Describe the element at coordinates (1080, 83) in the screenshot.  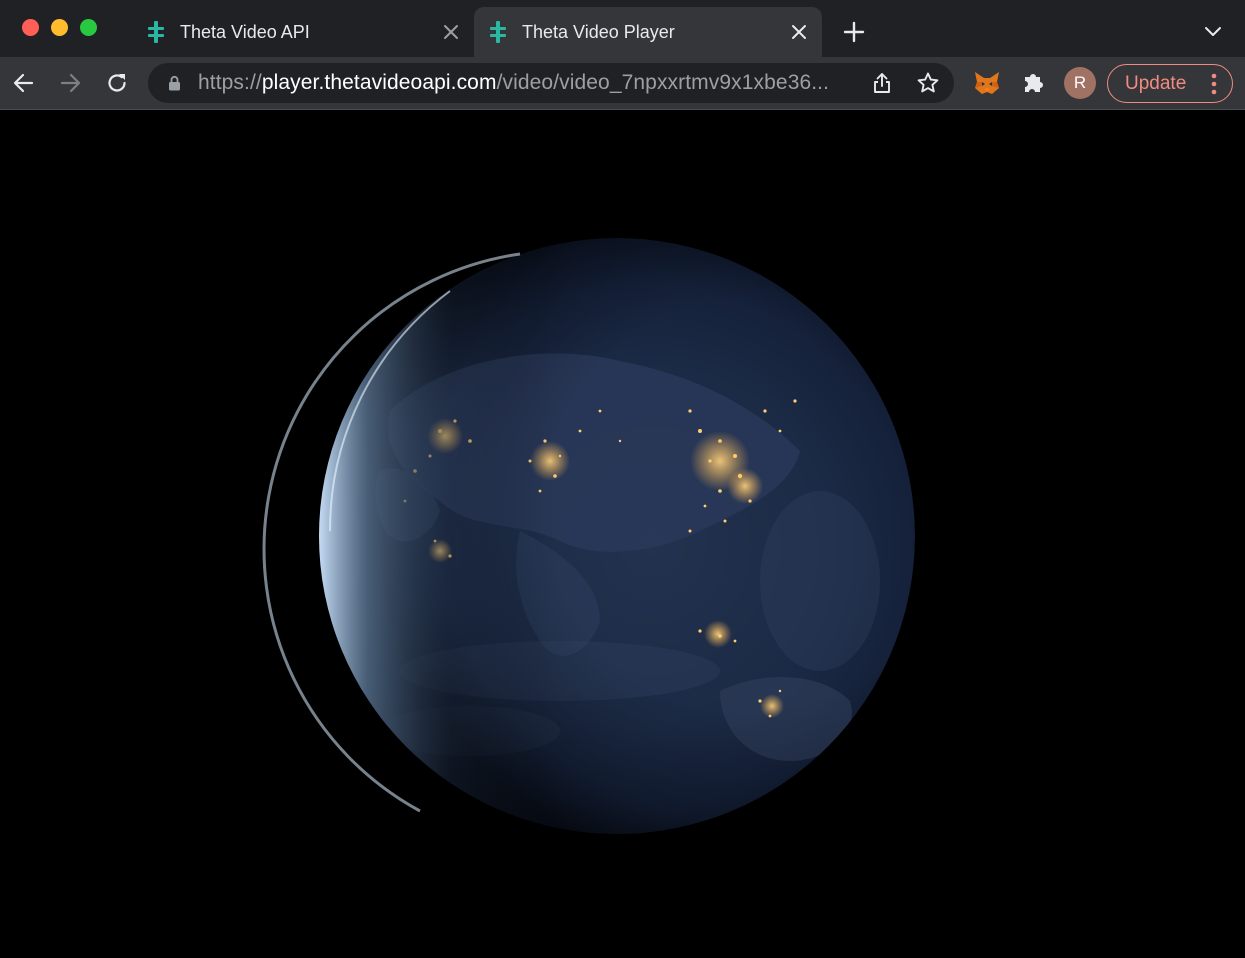
I see `profile-avatar: R` at that location.